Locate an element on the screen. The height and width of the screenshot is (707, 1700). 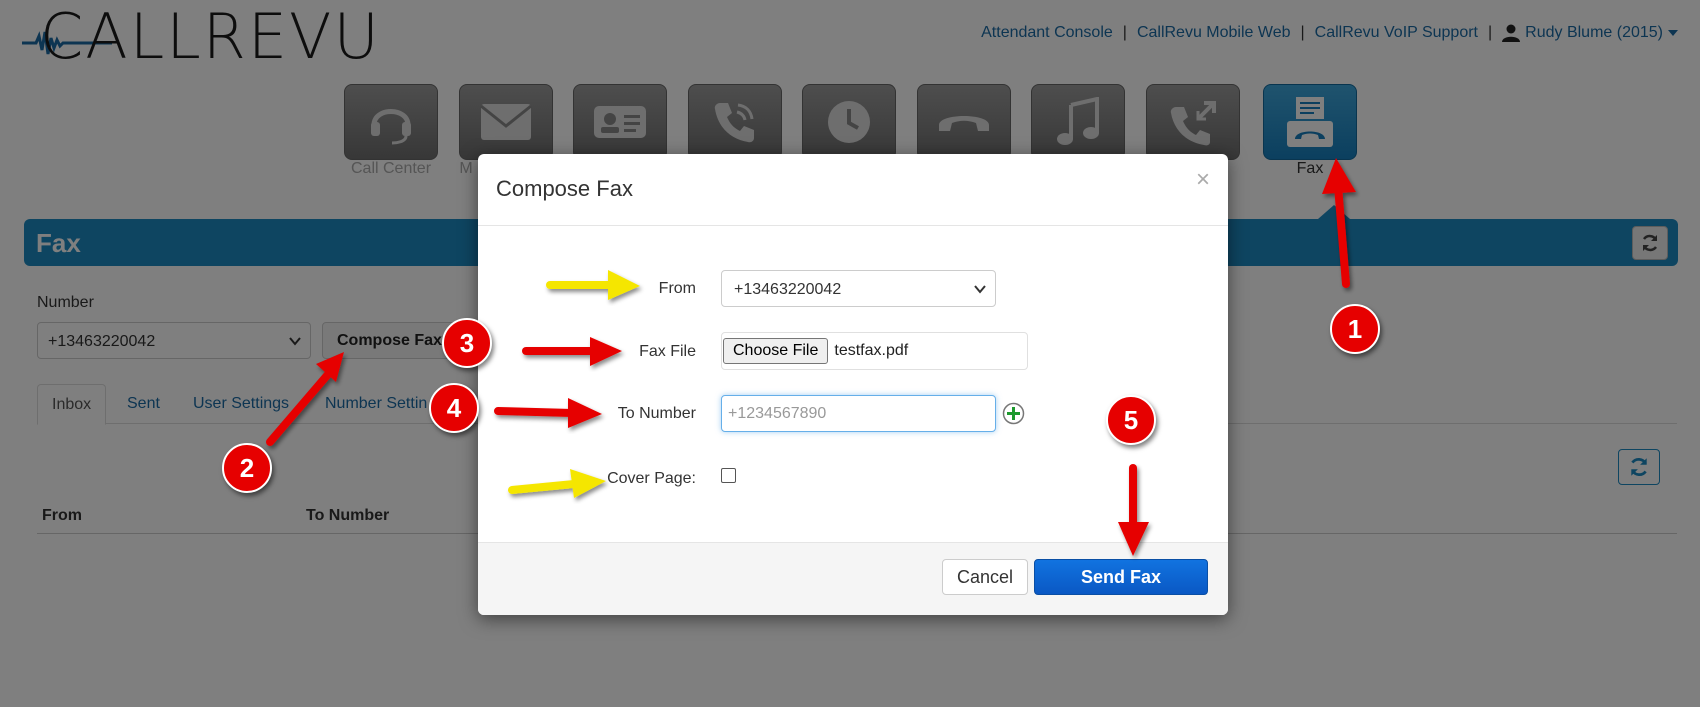
step-badge-3: 3 is located at coordinates (467, 343).